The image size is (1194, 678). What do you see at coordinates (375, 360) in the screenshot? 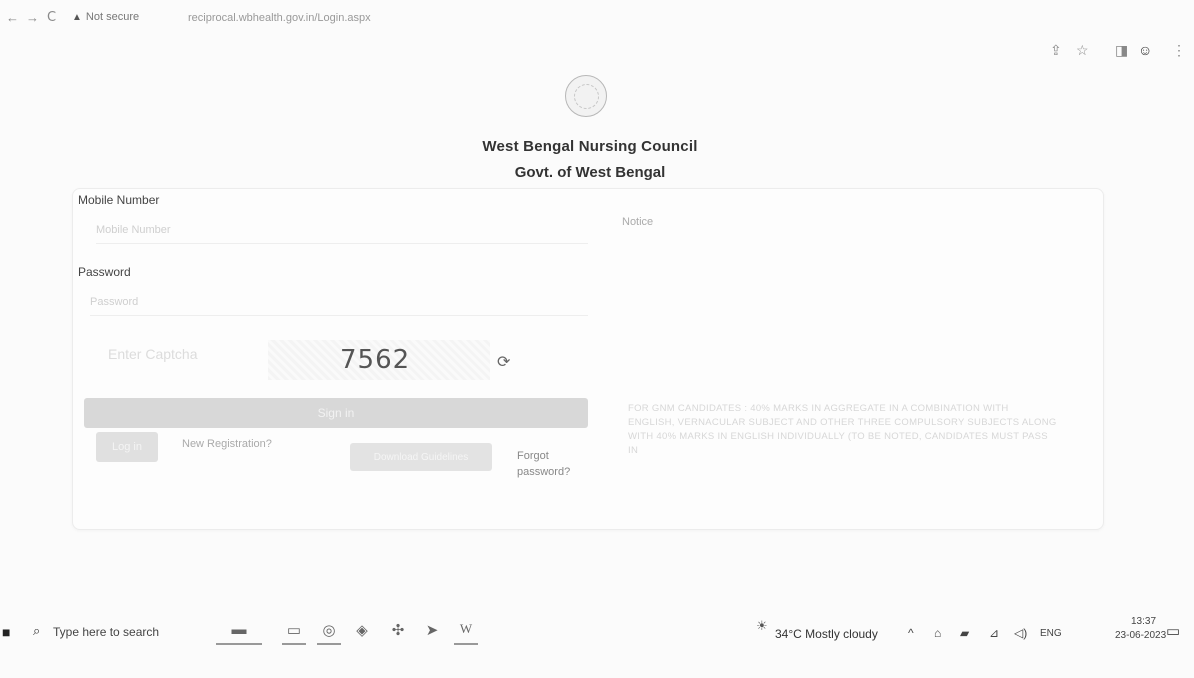
I see `captcha-text: 7562` at bounding box center [375, 360].